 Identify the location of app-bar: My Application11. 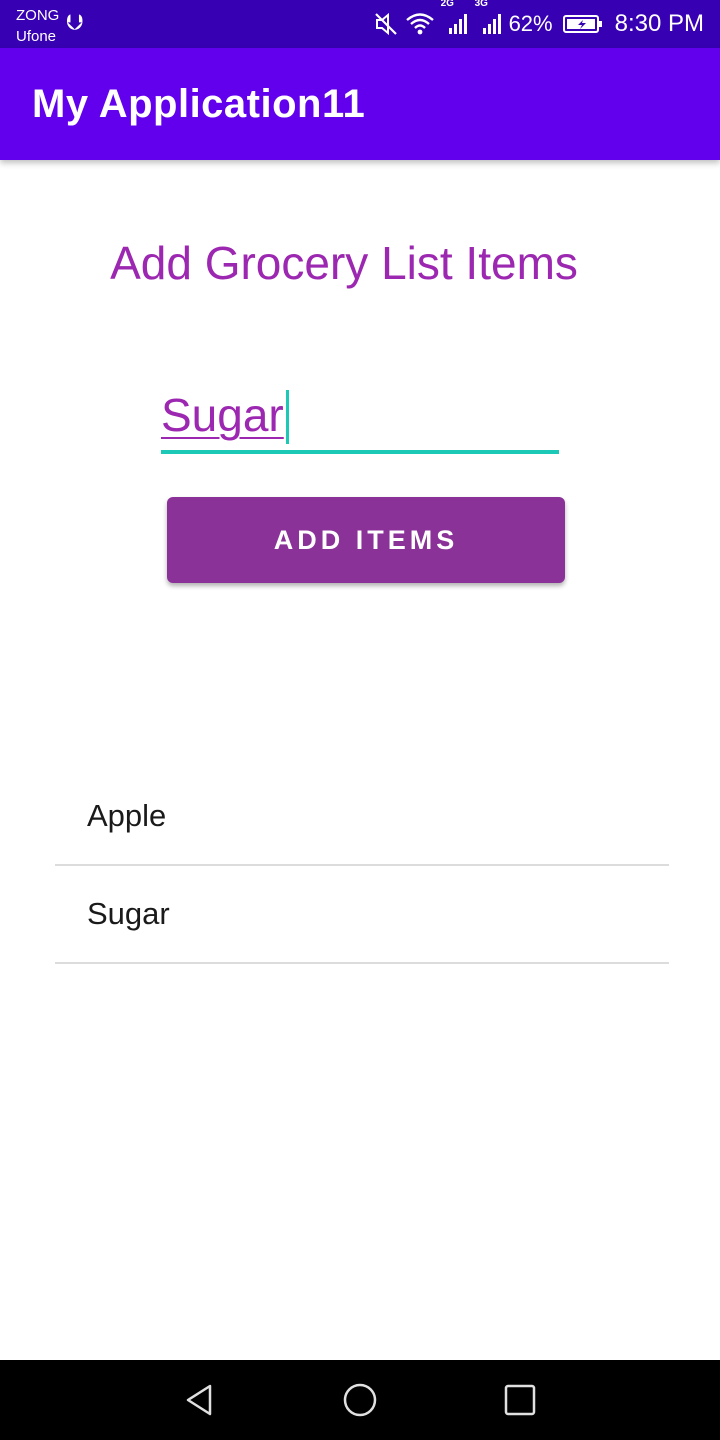
(360, 104).